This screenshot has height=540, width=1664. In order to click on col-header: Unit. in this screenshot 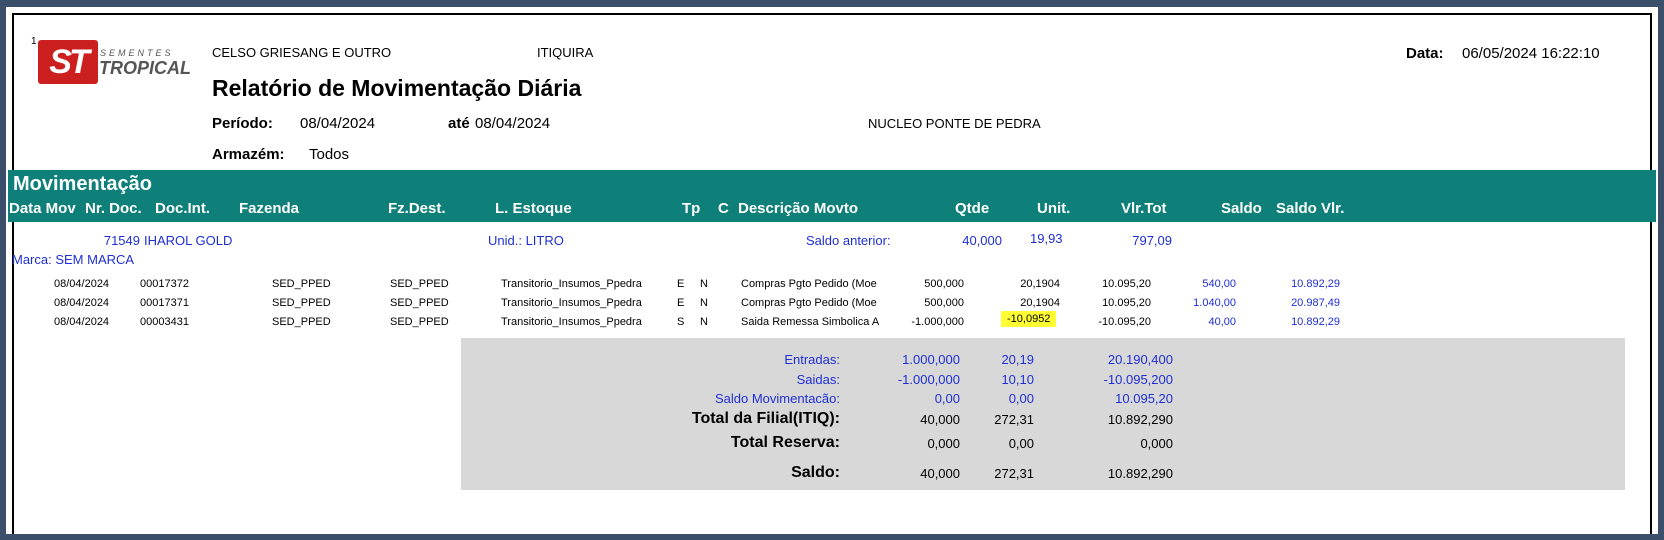, I will do `click(1054, 208)`.